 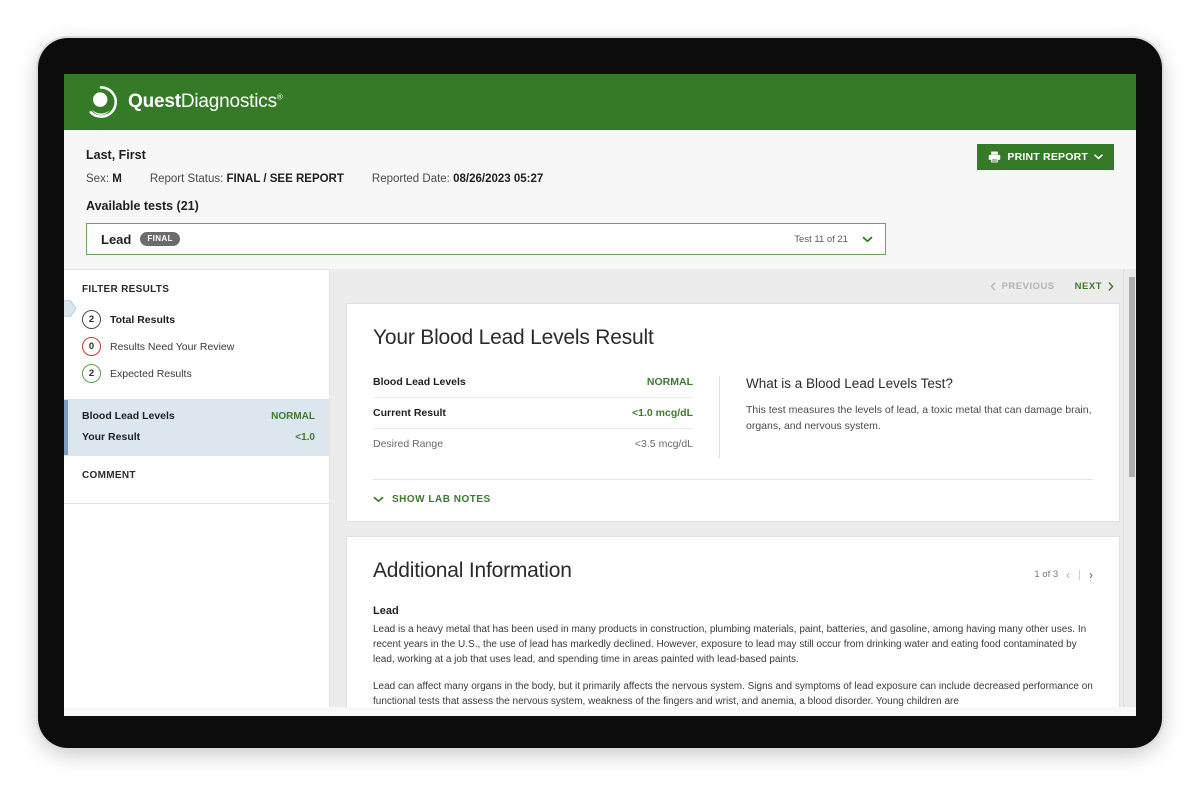 What do you see at coordinates (821, 239) in the screenshot?
I see `test-counter: Test 11 of 21` at bounding box center [821, 239].